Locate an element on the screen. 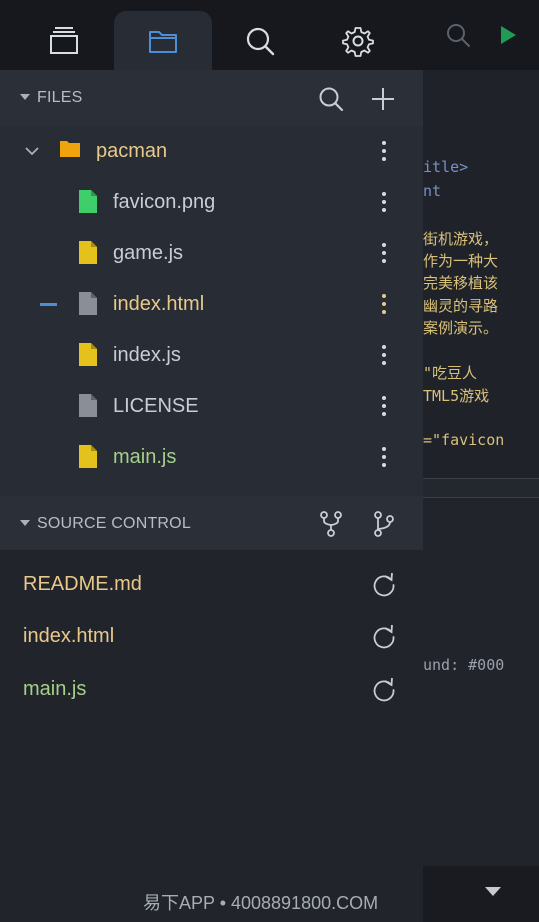  code-line: 幽灵的寻路 is located at coordinates (461, 306).